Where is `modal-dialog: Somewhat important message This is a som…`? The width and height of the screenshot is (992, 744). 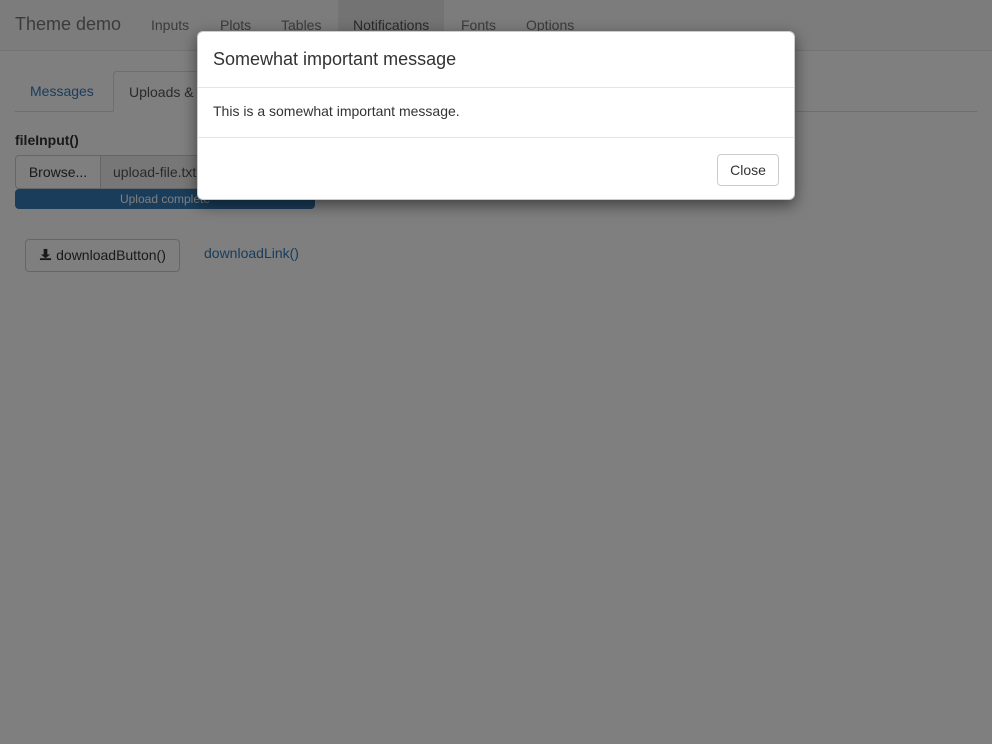
modal-dialog: Somewhat important message This is a som… is located at coordinates (496, 115).